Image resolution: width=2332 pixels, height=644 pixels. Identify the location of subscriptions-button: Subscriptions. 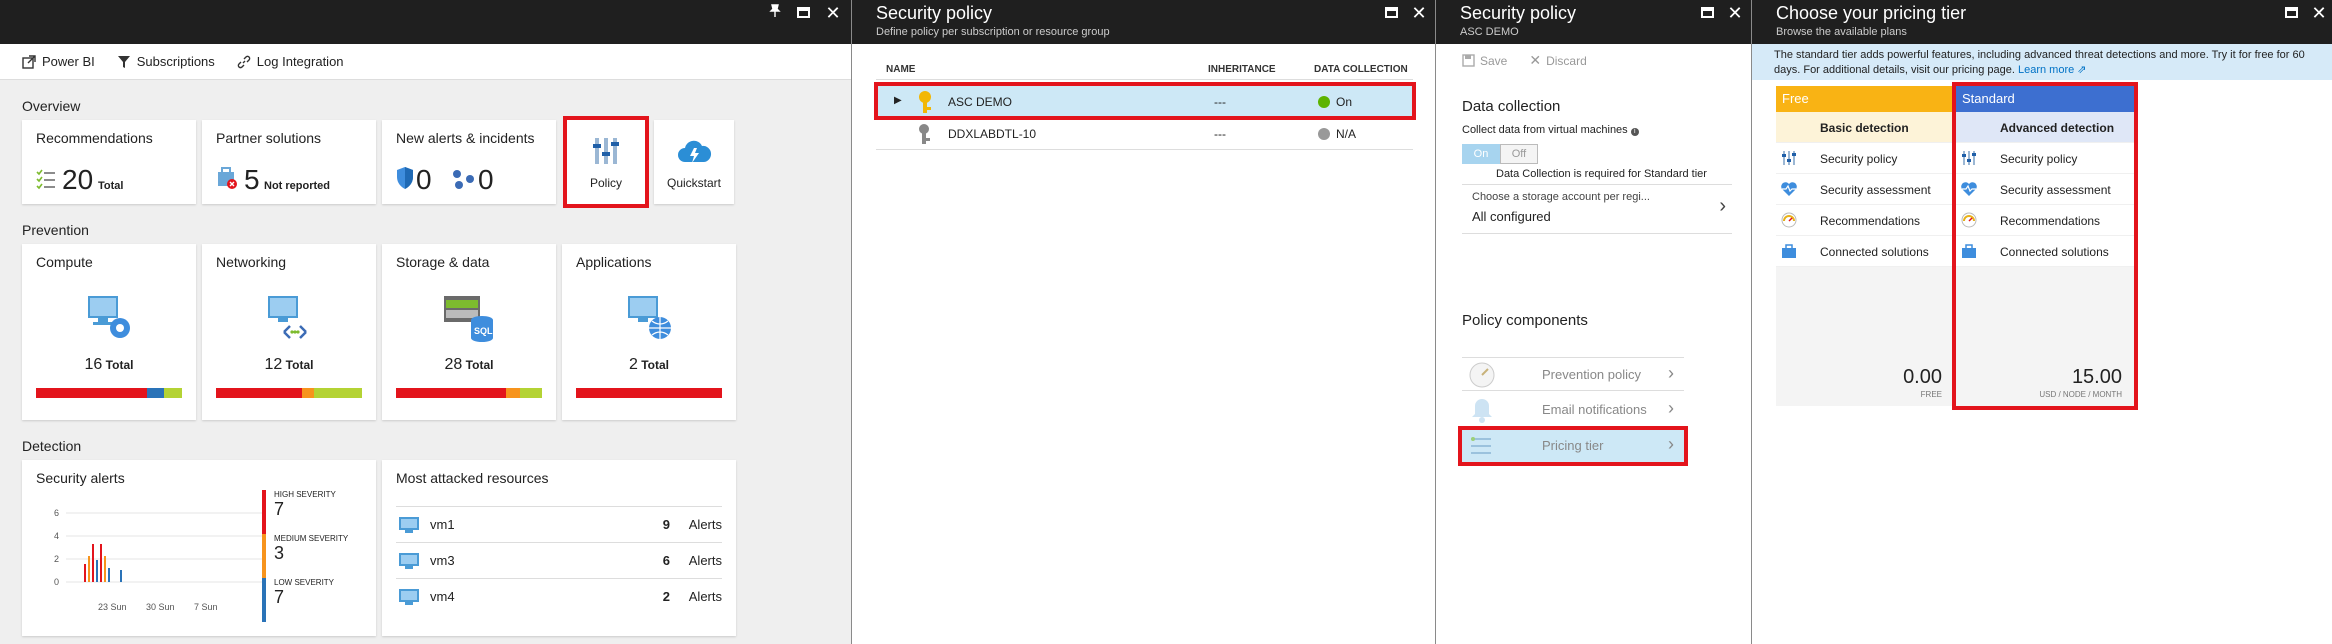
(166, 61).